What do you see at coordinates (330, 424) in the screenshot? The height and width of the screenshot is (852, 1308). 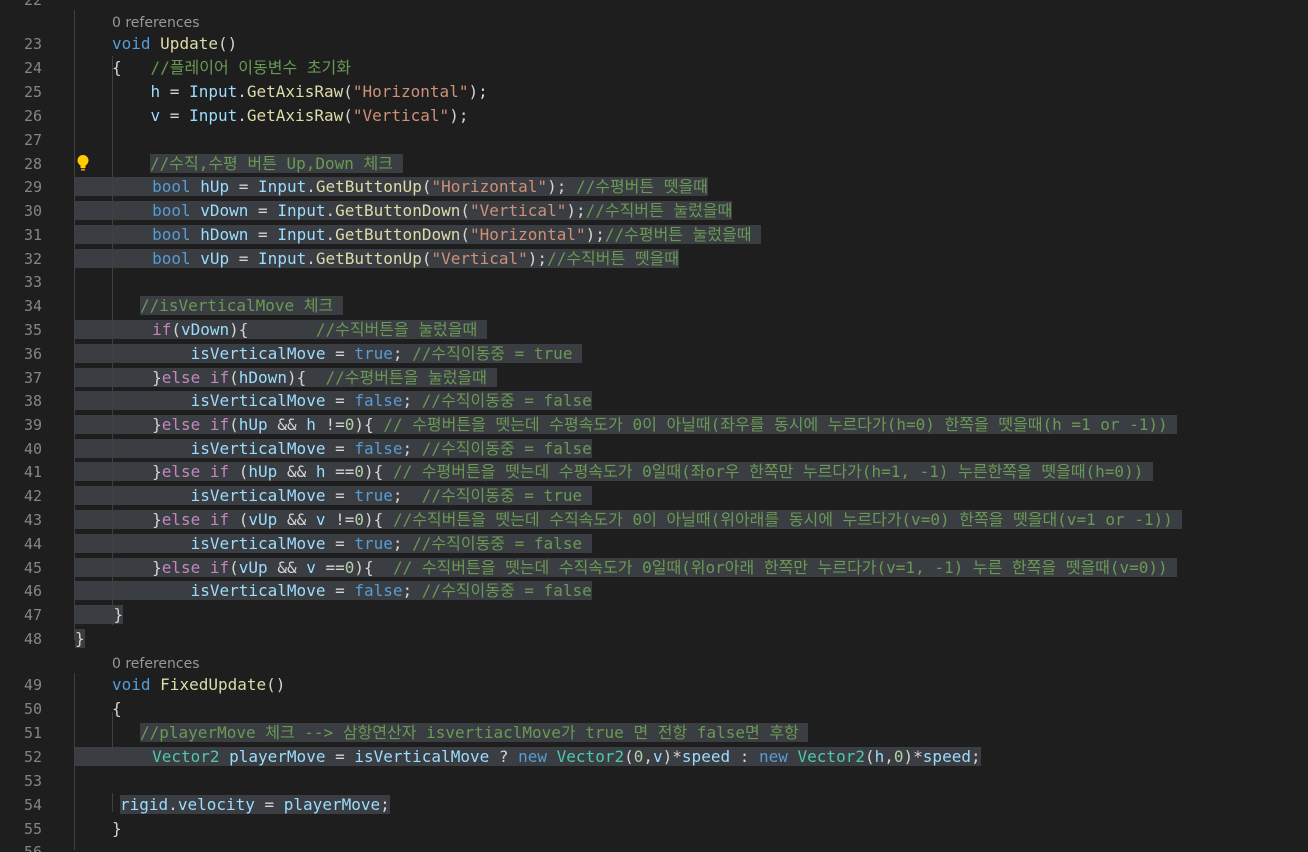 I see `code-token: !=` at bounding box center [330, 424].